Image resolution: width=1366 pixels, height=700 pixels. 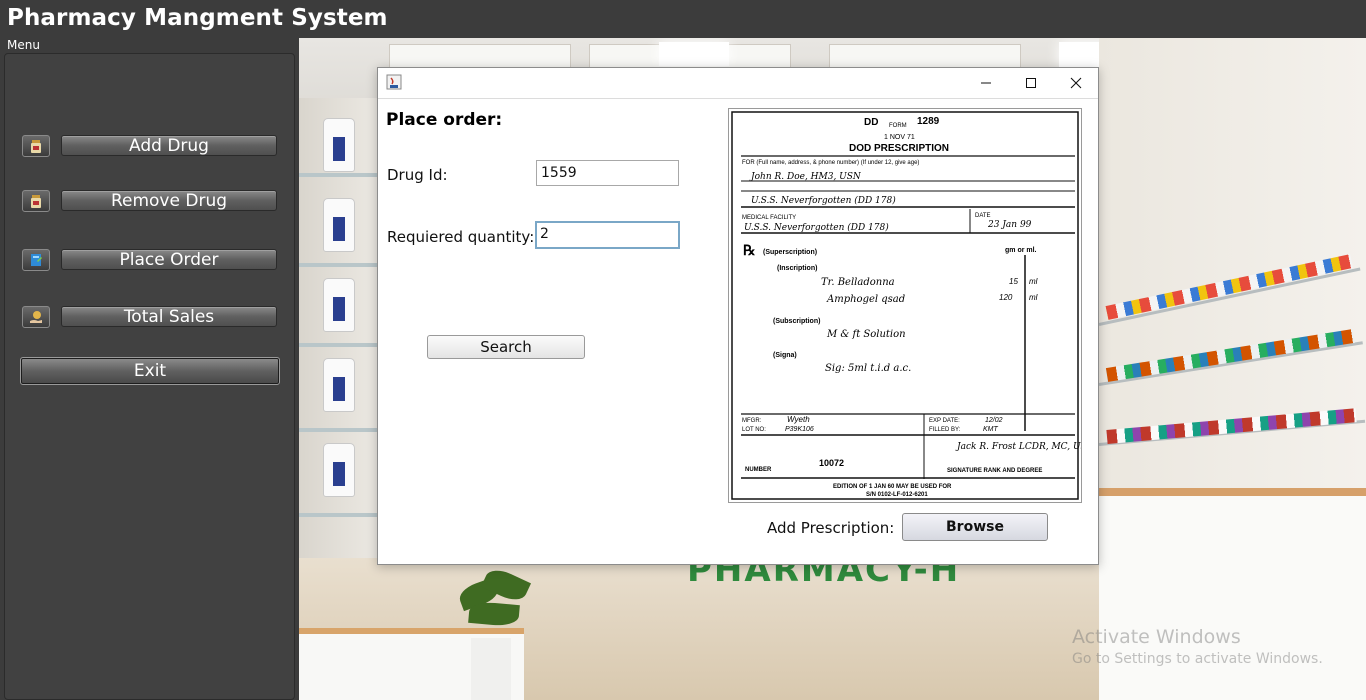 What do you see at coordinates (1232, 594) in the screenshot?
I see `counter-right` at bounding box center [1232, 594].